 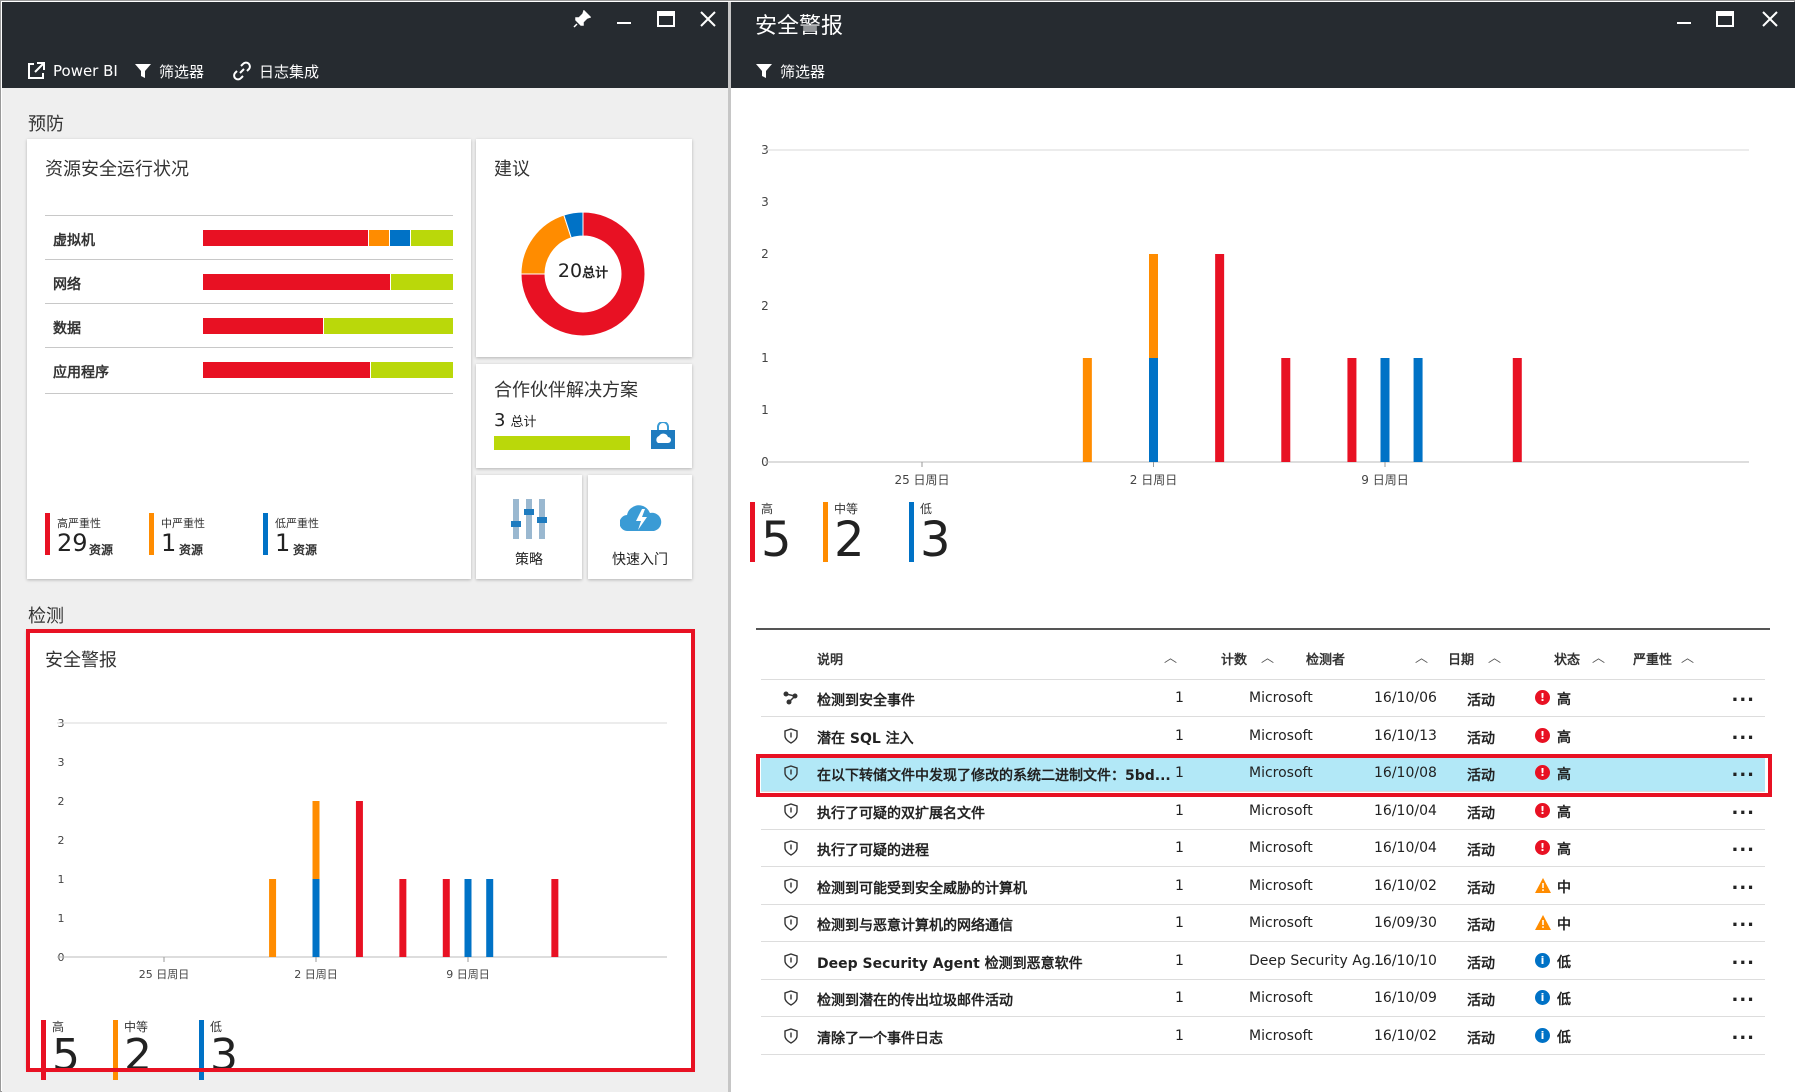 What do you see at coordinates (830, 658) in the screenshot?
I see `column-header-description: 说明` at bounding box center [830, 658].